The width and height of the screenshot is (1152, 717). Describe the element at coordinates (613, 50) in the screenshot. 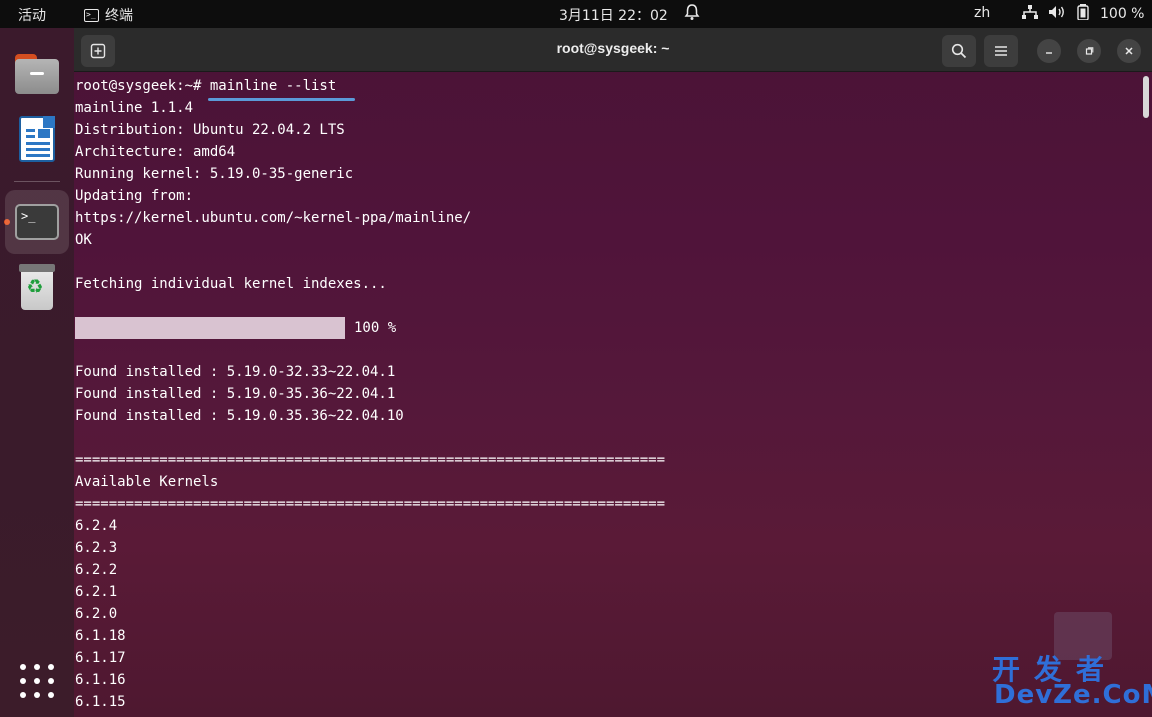

I see `header-bar: root@sysgeek: ~` at that location.